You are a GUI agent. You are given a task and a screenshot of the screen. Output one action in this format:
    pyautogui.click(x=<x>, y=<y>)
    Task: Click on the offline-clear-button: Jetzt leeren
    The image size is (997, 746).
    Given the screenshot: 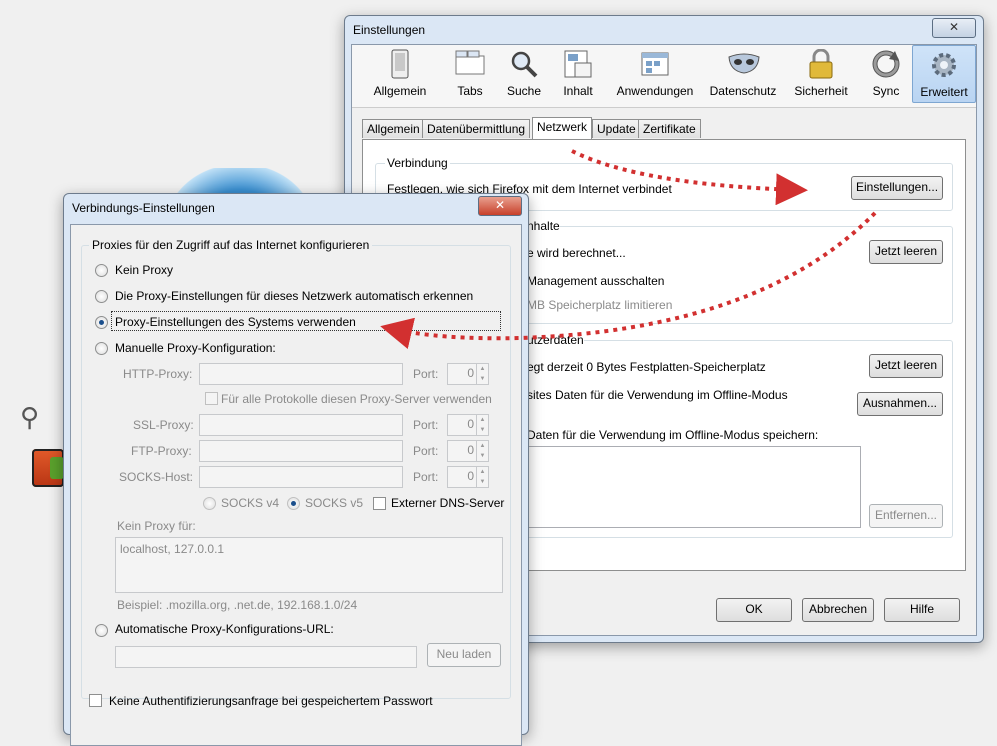 What is the action you would take?
    pyautogui.click(x=906, y=366)
    